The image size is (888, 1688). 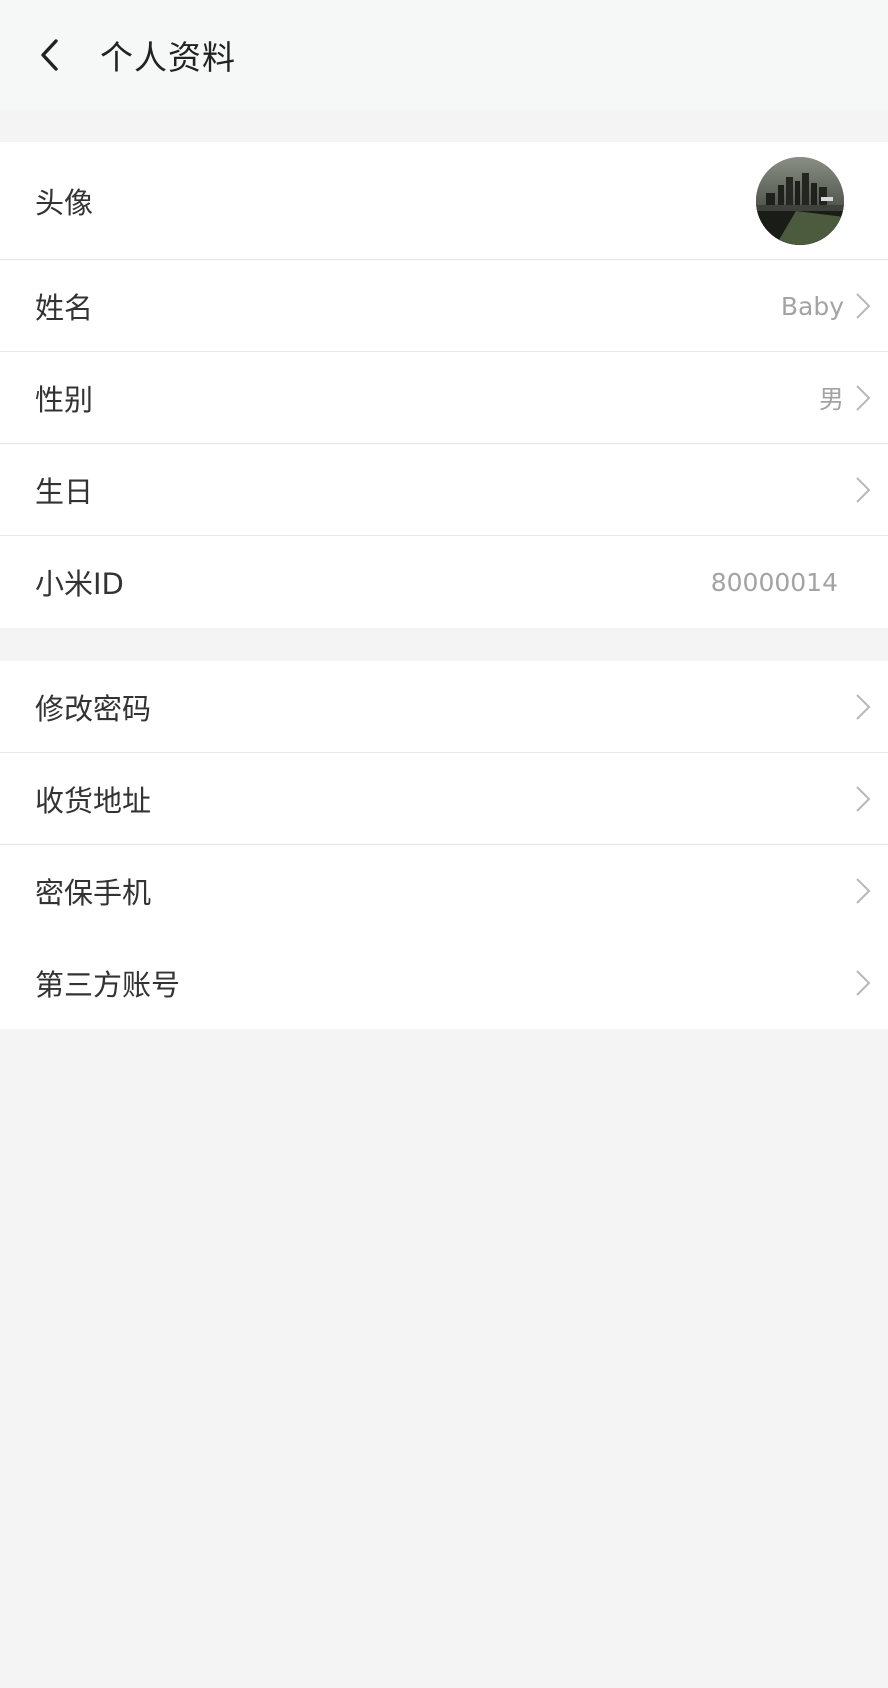 I want to click on mi-id-value: 80000014, so click(x=774, y=582).